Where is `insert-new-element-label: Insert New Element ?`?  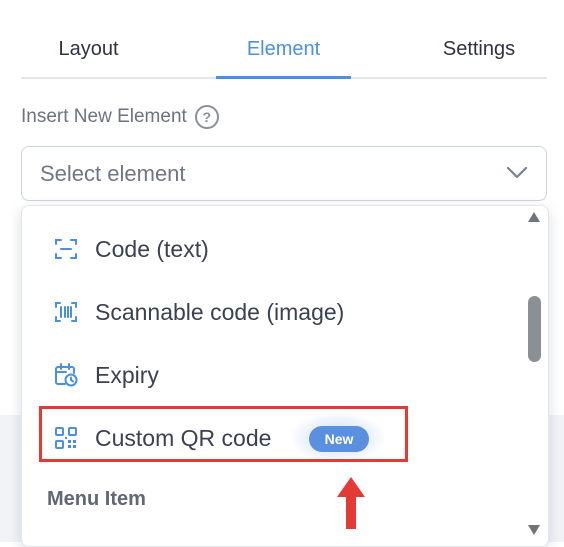
insert-new-element-label: Insert New Element ? is located at coordinates (120, 117).